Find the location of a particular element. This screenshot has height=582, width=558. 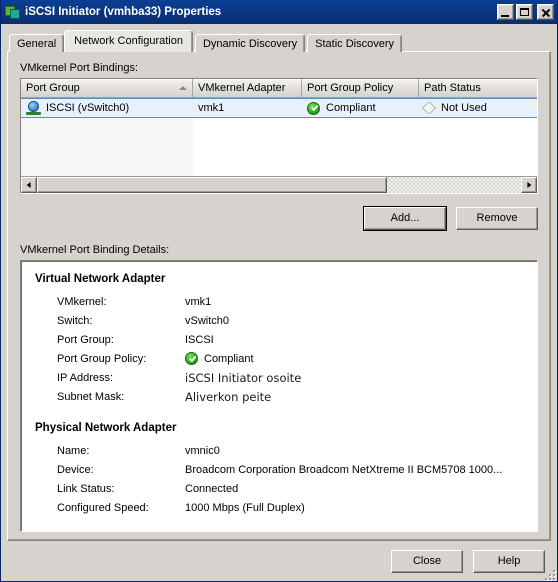

gray-diamond-icon is located at coordinates (429, 108).